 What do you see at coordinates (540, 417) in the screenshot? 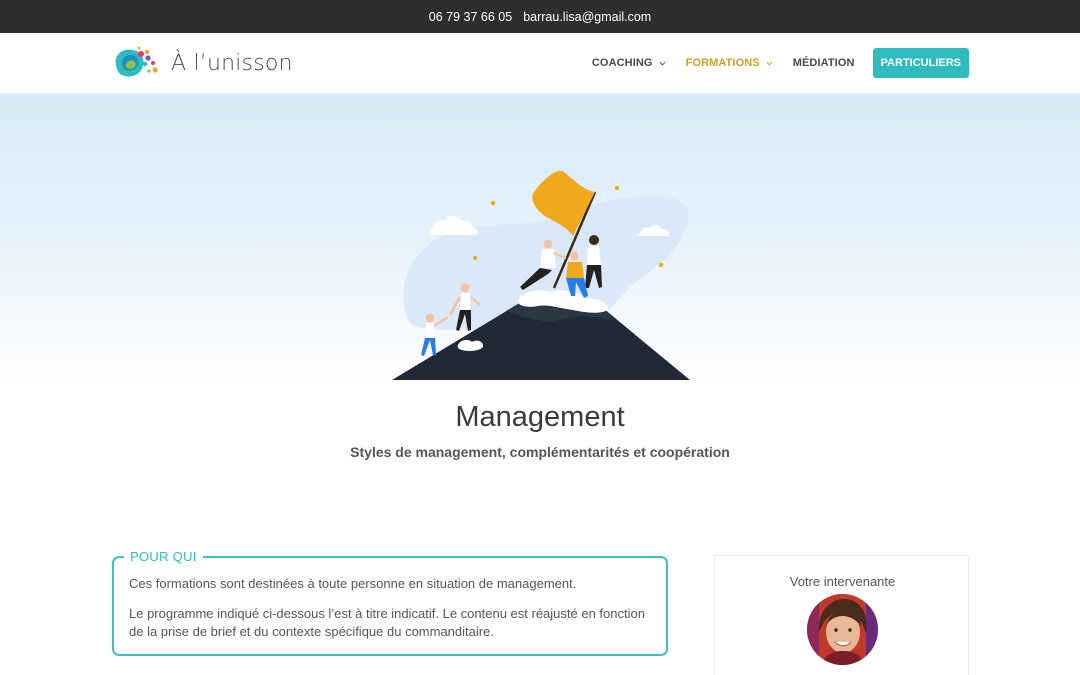
I see `page-title: Management` at bounding box center [540, 417].